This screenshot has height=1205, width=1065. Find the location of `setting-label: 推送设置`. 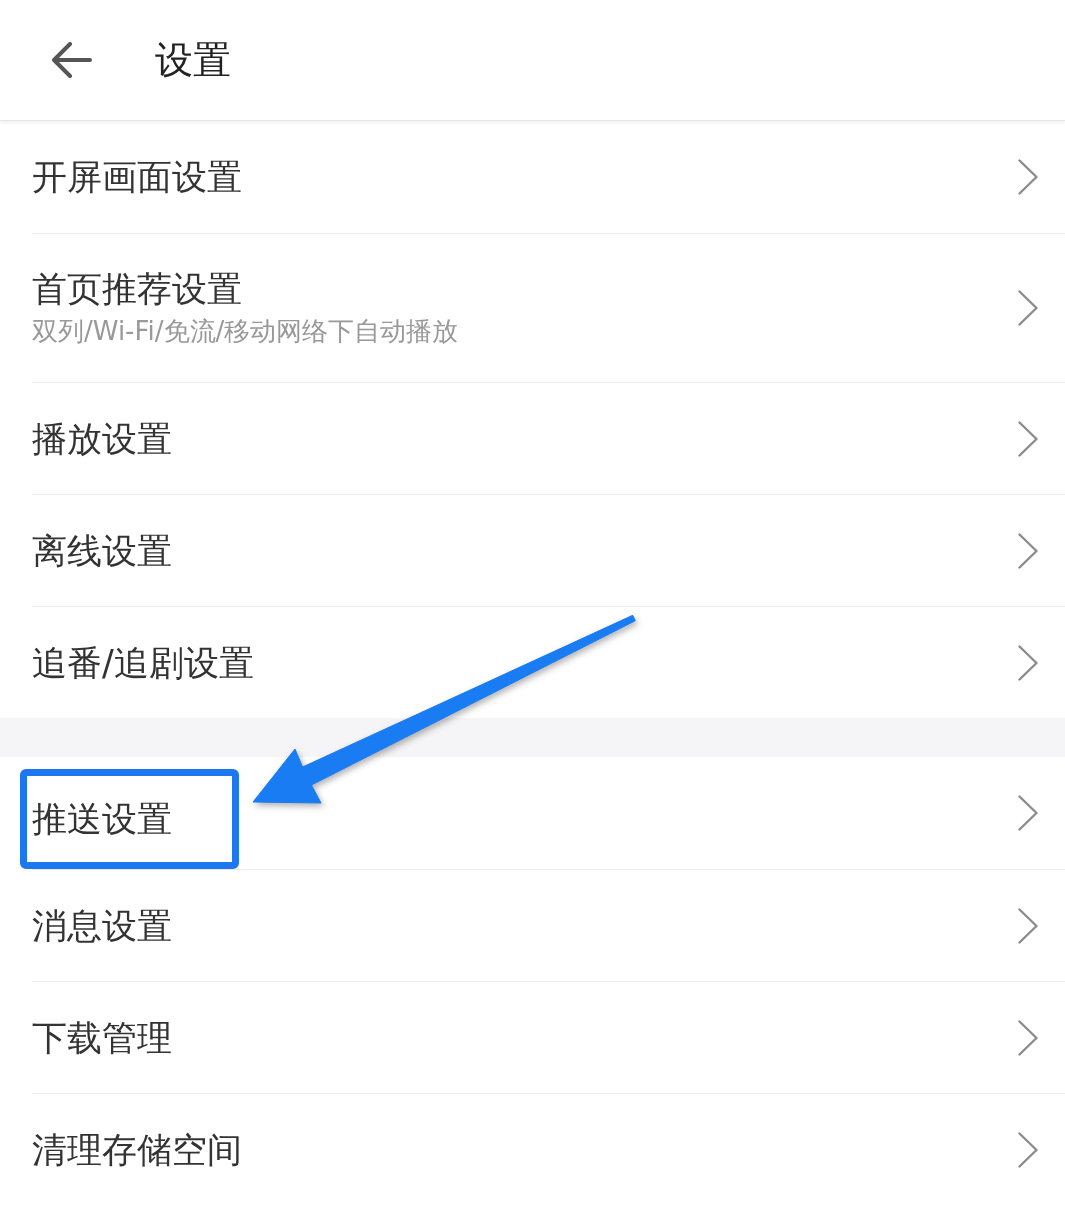

setting-label: 推送设置 is located at coordinates (102, 819).